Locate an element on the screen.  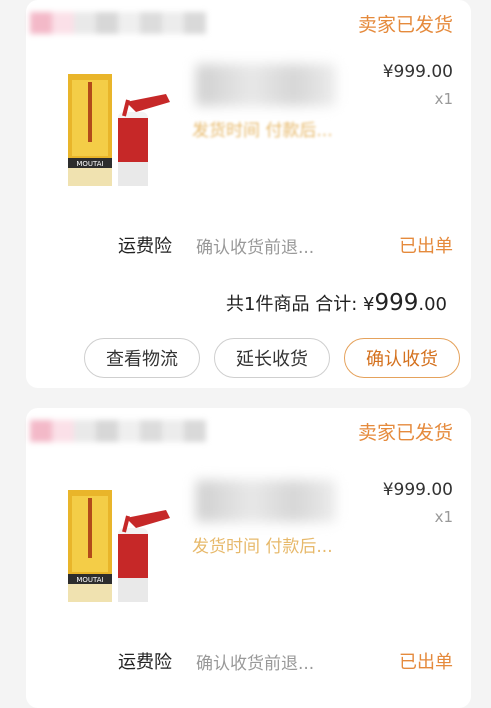
order-total-prefix: 共1件商品 合计: ¥ is located at coordinates (300, 304).